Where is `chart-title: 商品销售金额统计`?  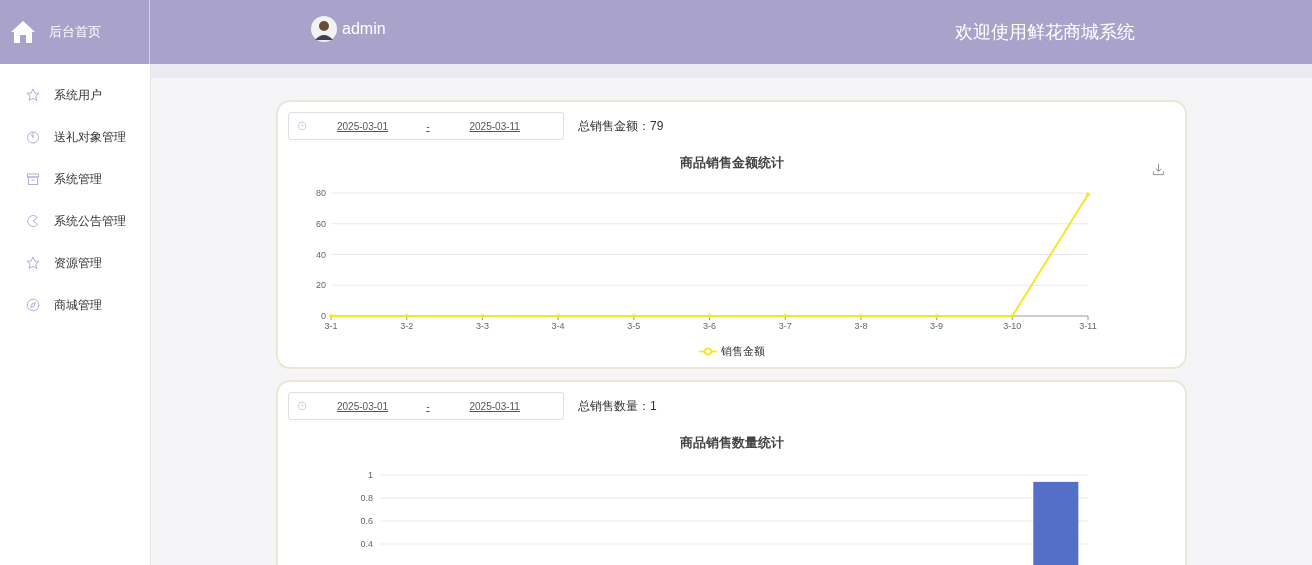 chart-title: 商品销售金额统计 is located at coordinates (731, 163).